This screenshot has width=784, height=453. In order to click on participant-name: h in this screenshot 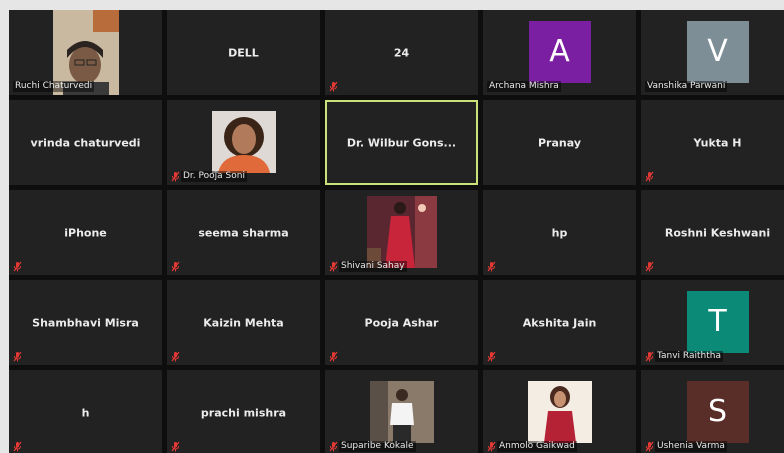, I will do `click(85, 412)`.